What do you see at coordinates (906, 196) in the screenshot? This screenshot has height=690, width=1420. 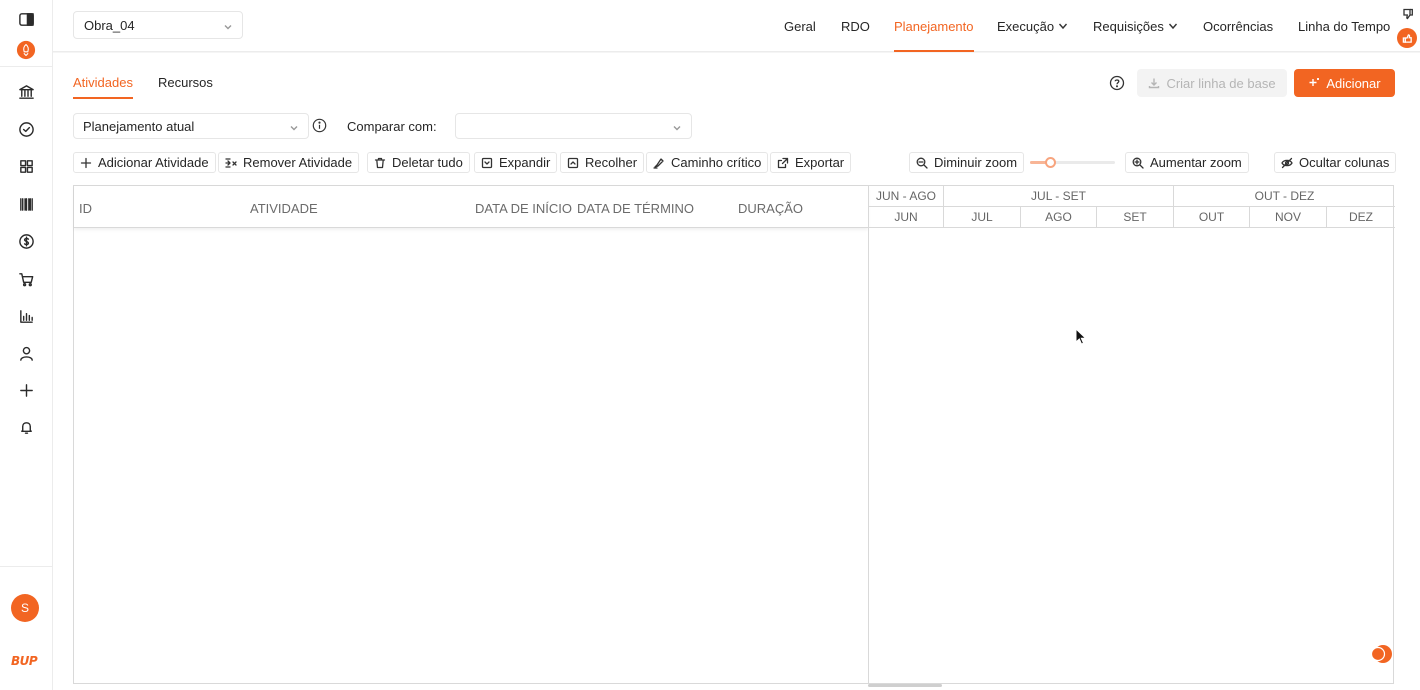 I see `timeline-quarter: JUN - AGO` at bounding box center [906, 196].